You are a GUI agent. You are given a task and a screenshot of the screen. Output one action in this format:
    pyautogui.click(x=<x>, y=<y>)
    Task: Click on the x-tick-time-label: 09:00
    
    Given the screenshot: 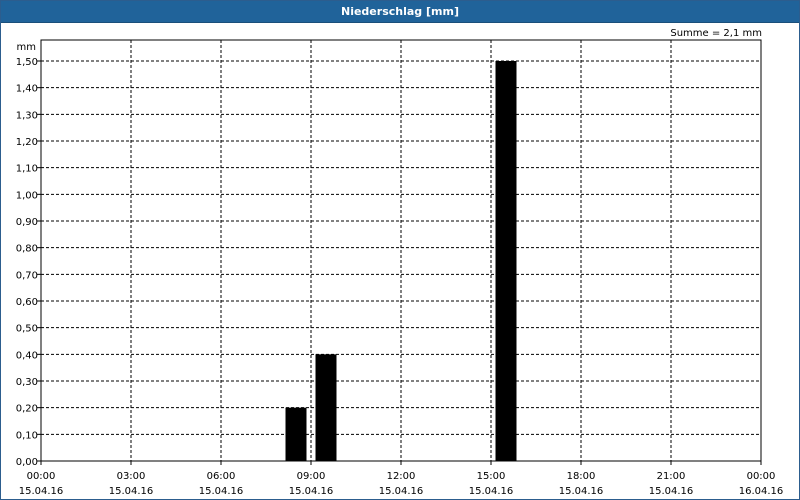 What is the action you would take?
    pyautogui.click(x=311, y=476)
    